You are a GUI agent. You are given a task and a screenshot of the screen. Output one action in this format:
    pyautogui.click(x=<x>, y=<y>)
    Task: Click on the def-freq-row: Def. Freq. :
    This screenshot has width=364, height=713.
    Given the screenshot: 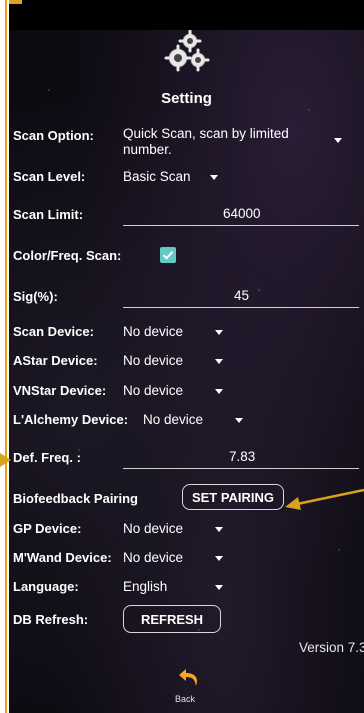 What is the action you would take?
    pyautogui.click(x=47, y=457)
    